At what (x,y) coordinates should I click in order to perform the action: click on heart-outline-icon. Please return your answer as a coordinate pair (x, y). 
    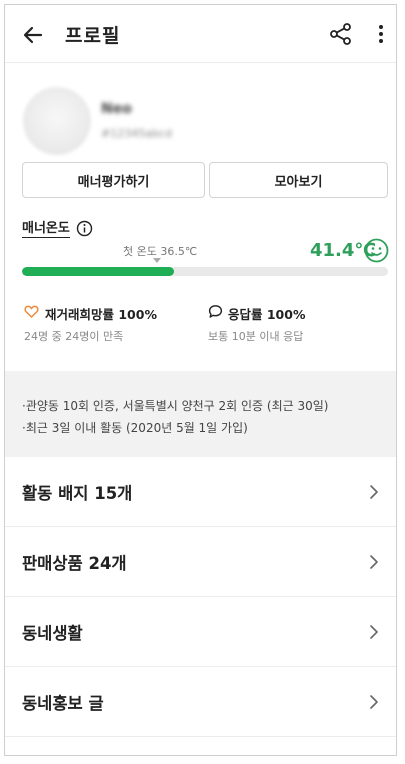
    Looking at the image, I should click on (31, 311).